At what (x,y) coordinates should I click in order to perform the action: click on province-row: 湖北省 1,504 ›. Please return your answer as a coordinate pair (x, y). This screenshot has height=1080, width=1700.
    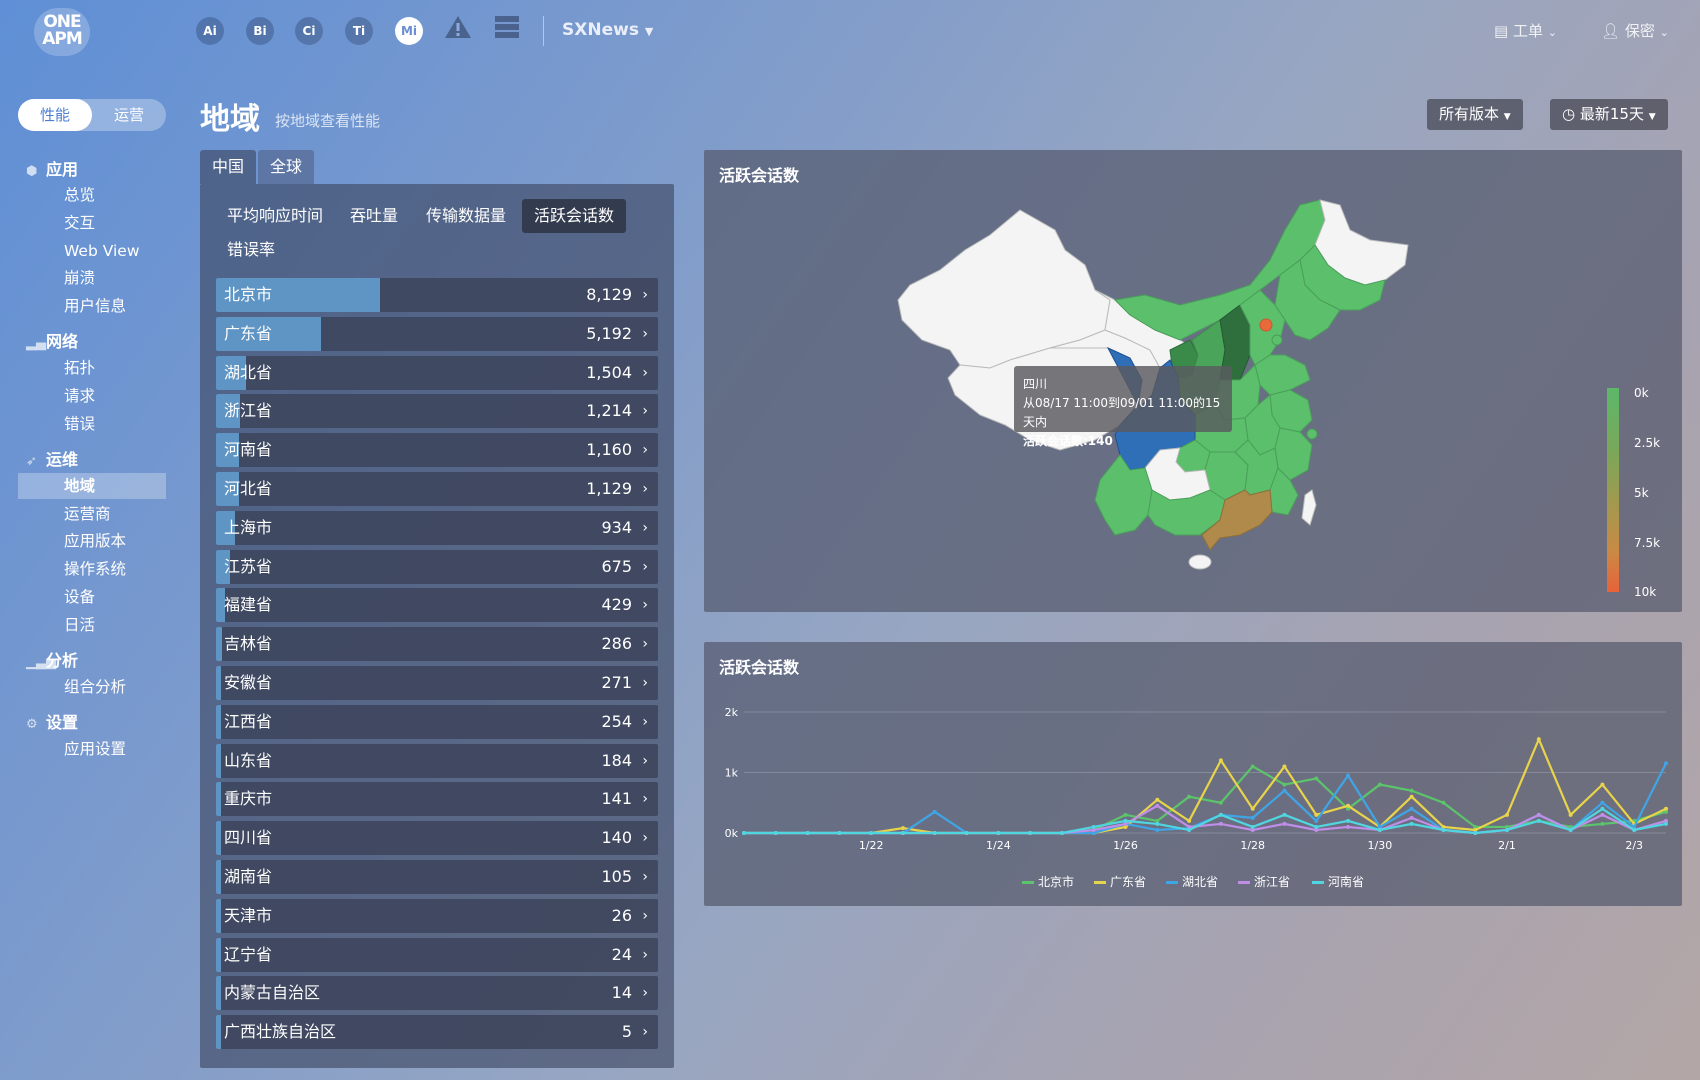
    Looking at the image, I should click on (437, 372).